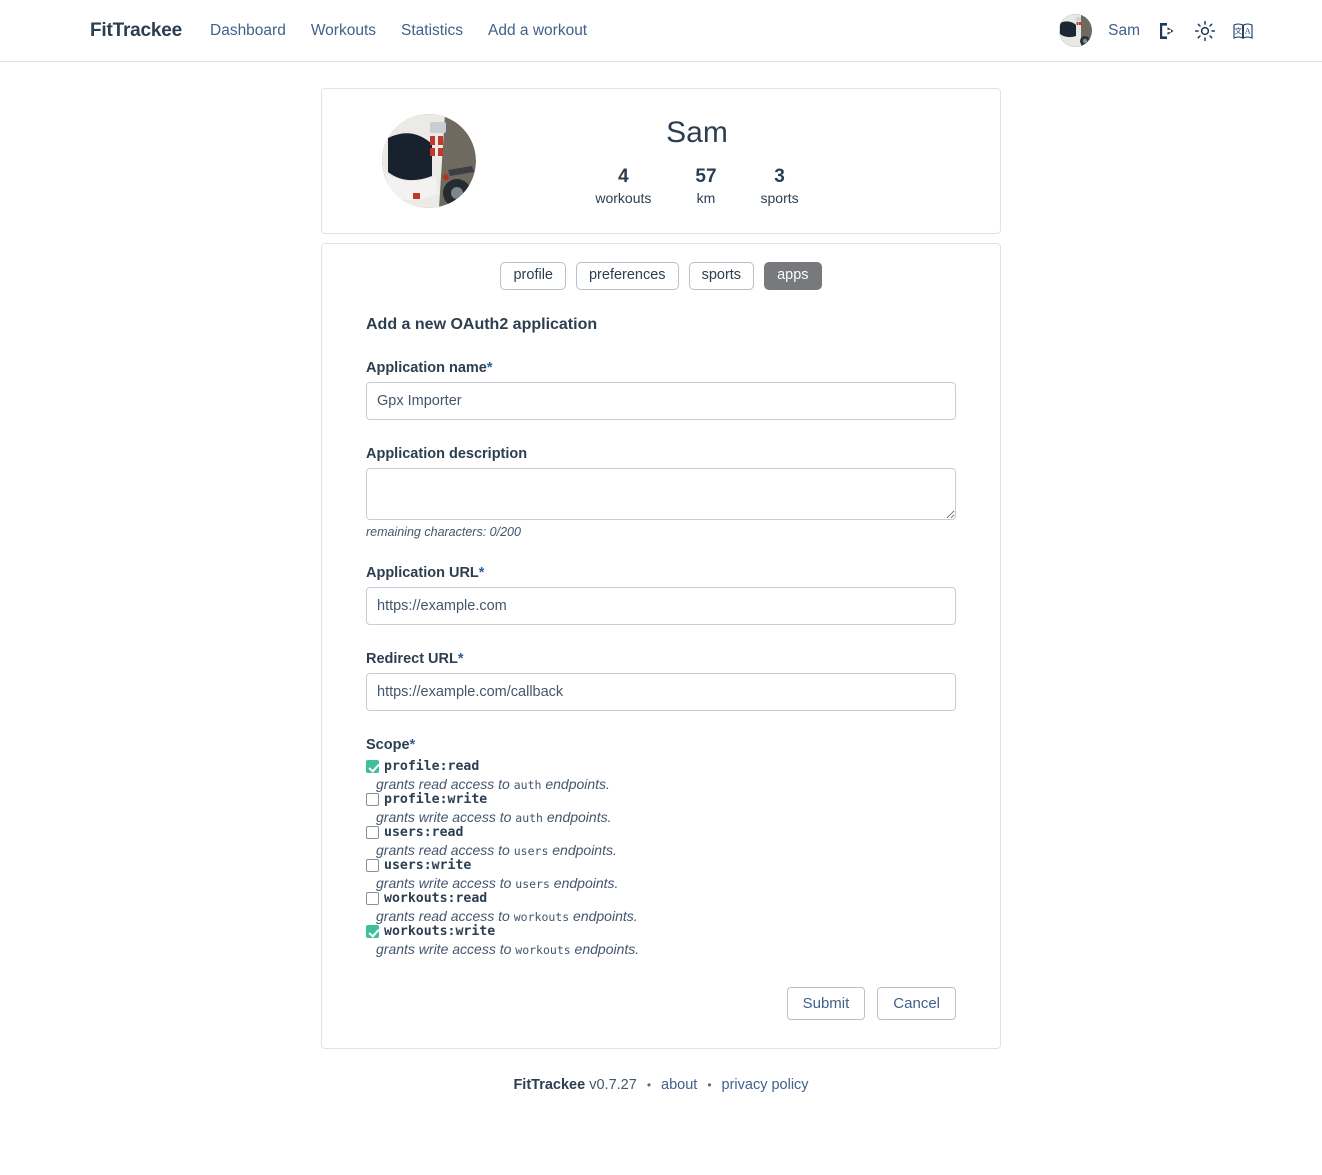 This screenshot has width=1322, height=1175. I want to click on page-title: Sam, so click(697, 133).